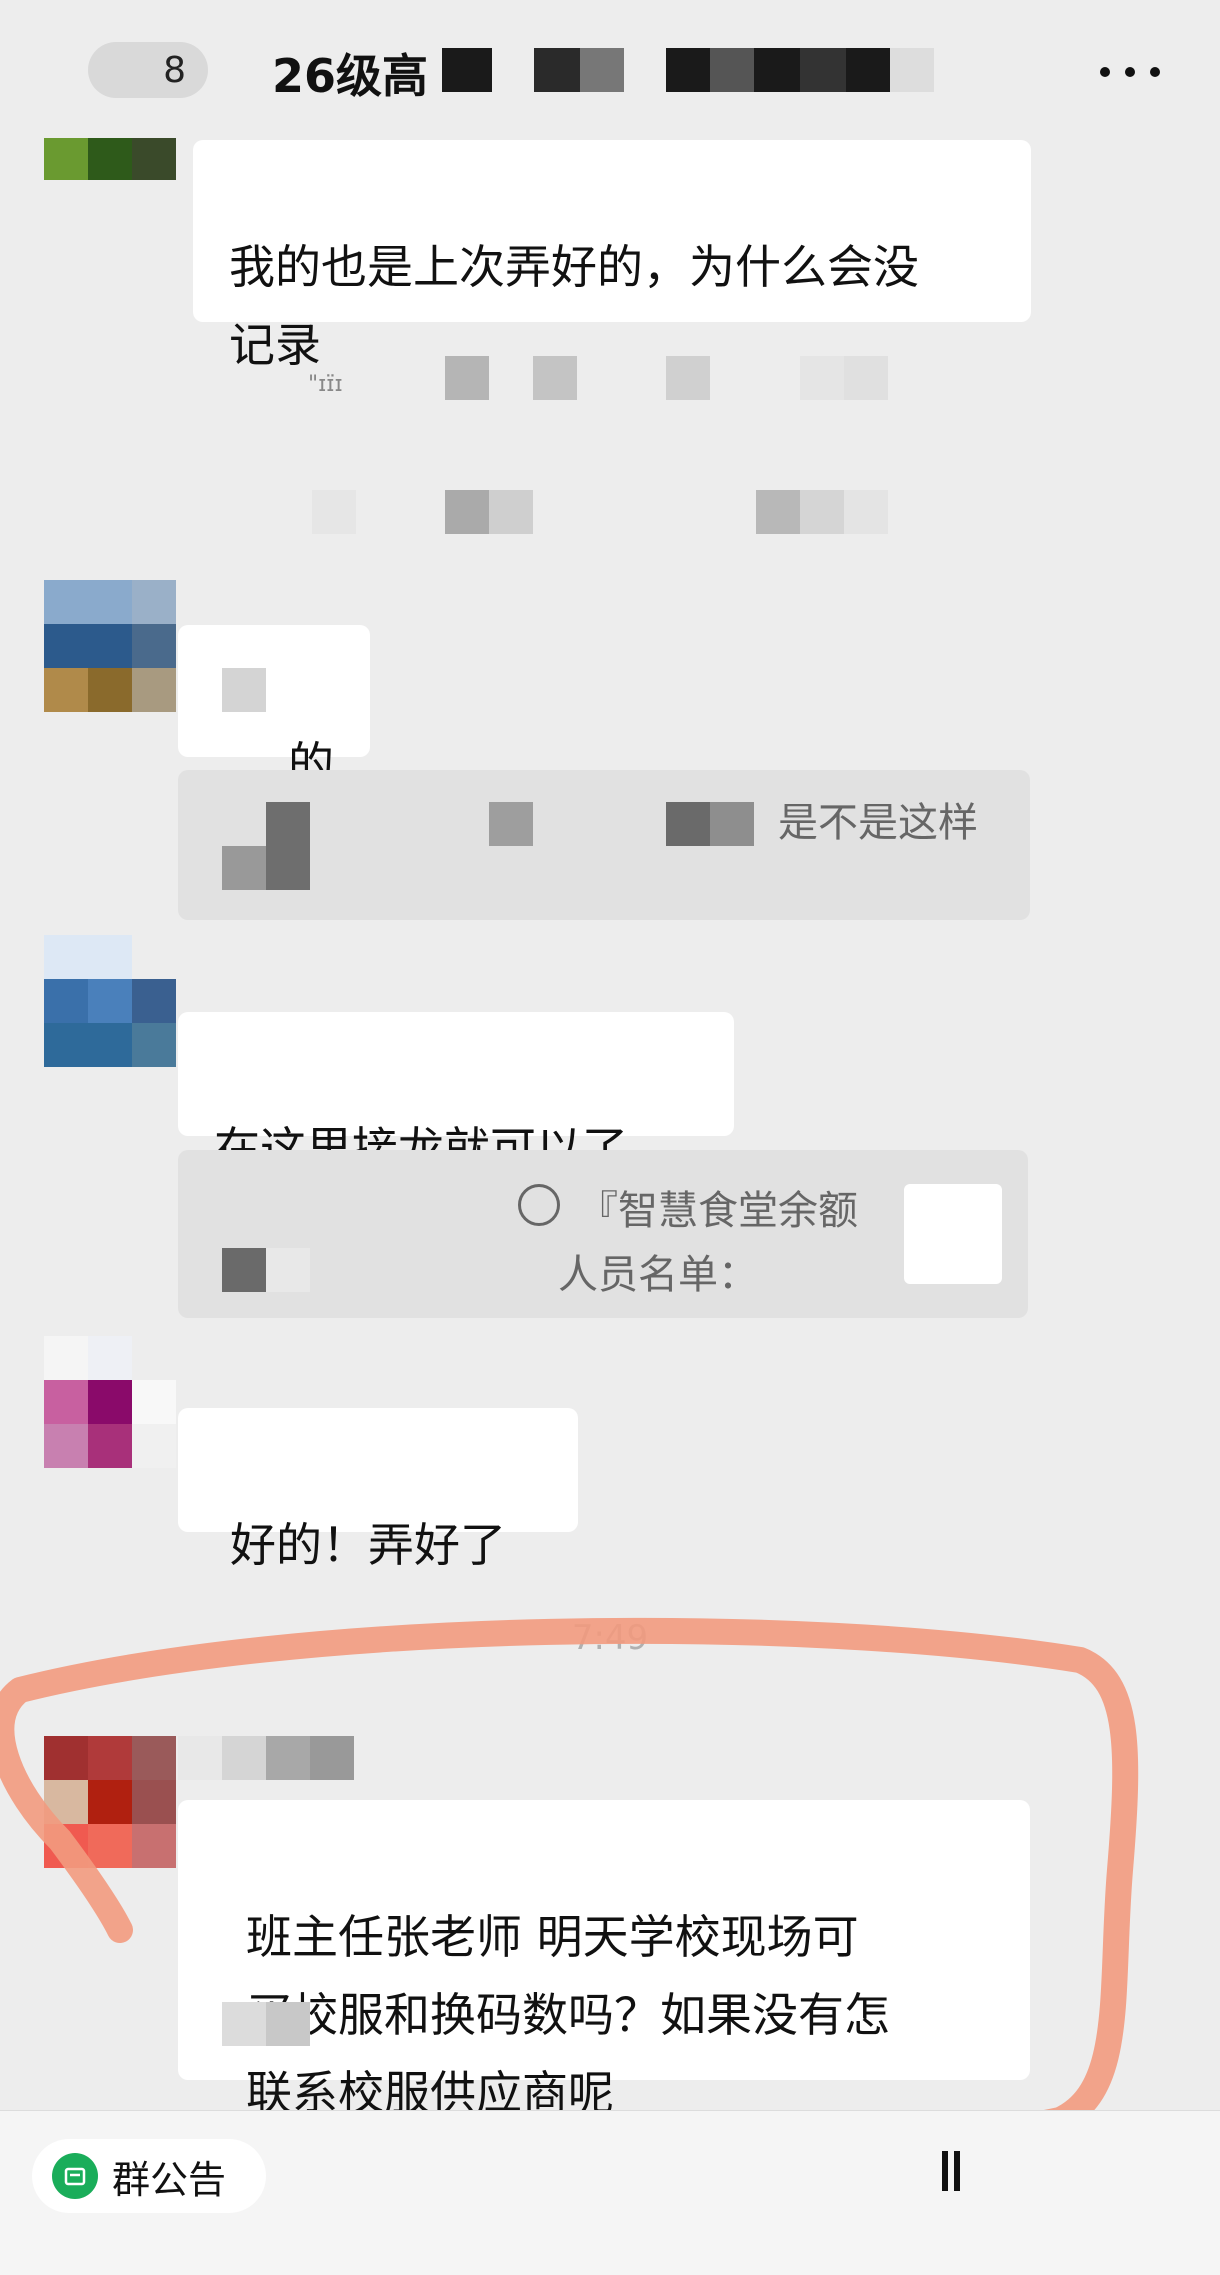 Image resolution: width=1220 pixels, height=2275 pixels. I want to click on message-text: 我的也是上次弄好的，为什么会没 记录, so click(574, 306).